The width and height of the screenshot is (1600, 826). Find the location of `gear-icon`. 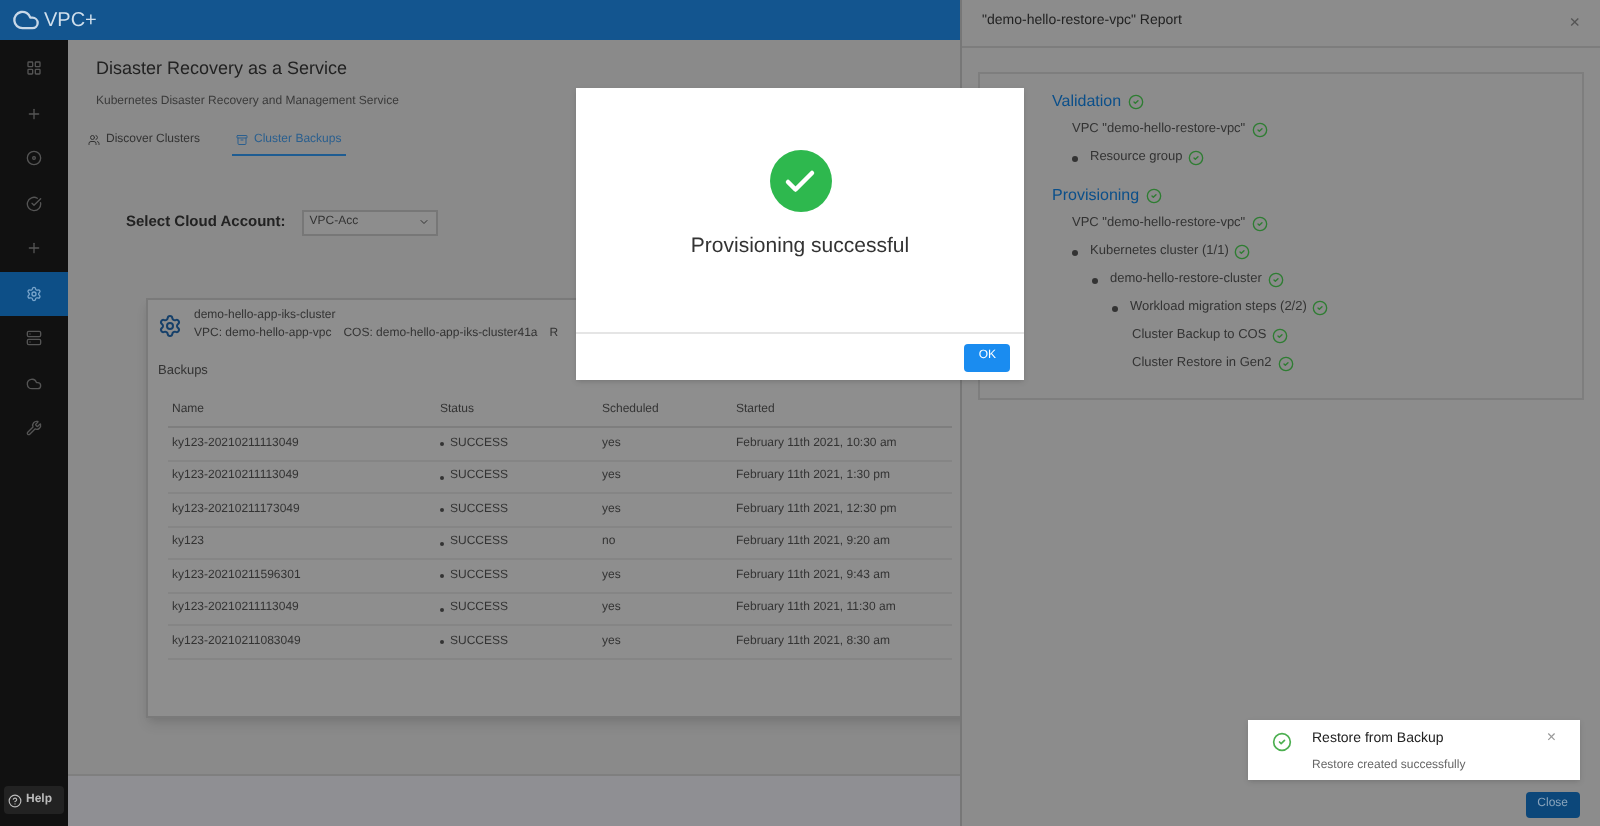

gear-icon is located at coordinates (34, 293).